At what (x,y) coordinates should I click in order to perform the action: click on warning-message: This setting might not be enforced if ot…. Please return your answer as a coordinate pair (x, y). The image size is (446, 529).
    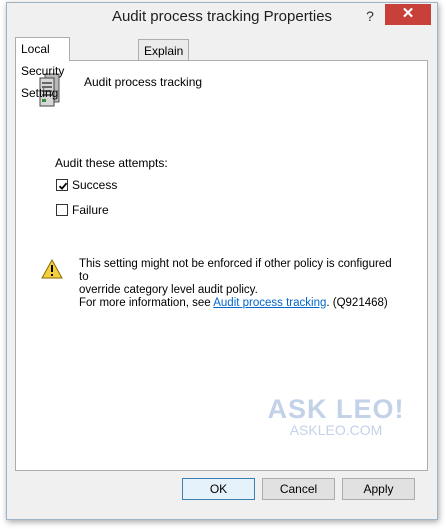
    Looking at the image, I should click on (239, 284).